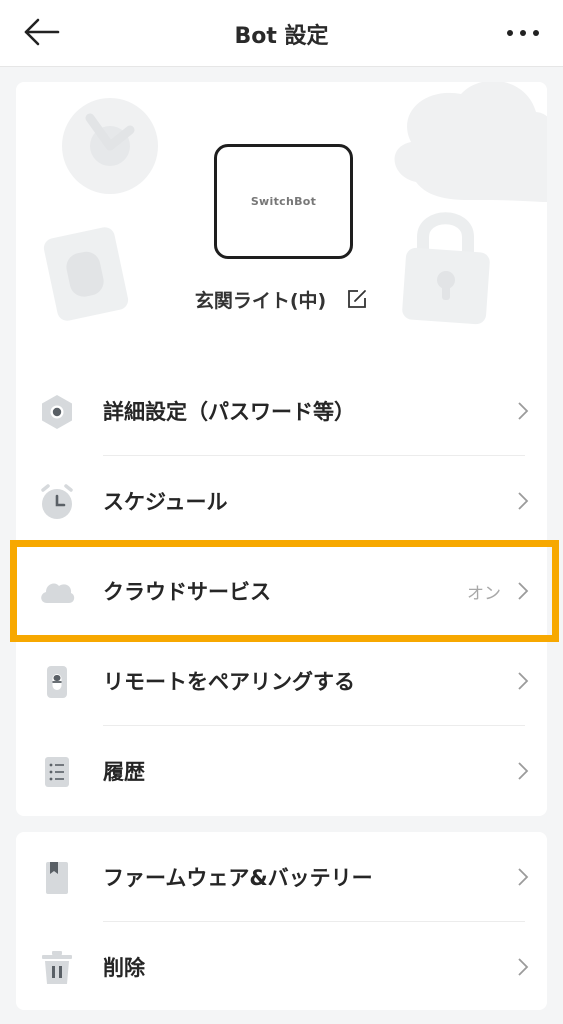  Describe the element at coordinates (165, 502) in the screenshot. I see `row-label: スケジュール` at that location.